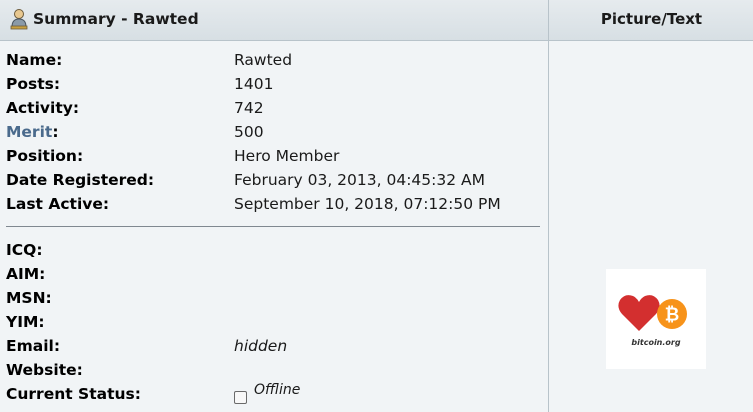  Describe the element at coordinates (277, 390) in the screenshot. I see `status-value: Offline` at that location.